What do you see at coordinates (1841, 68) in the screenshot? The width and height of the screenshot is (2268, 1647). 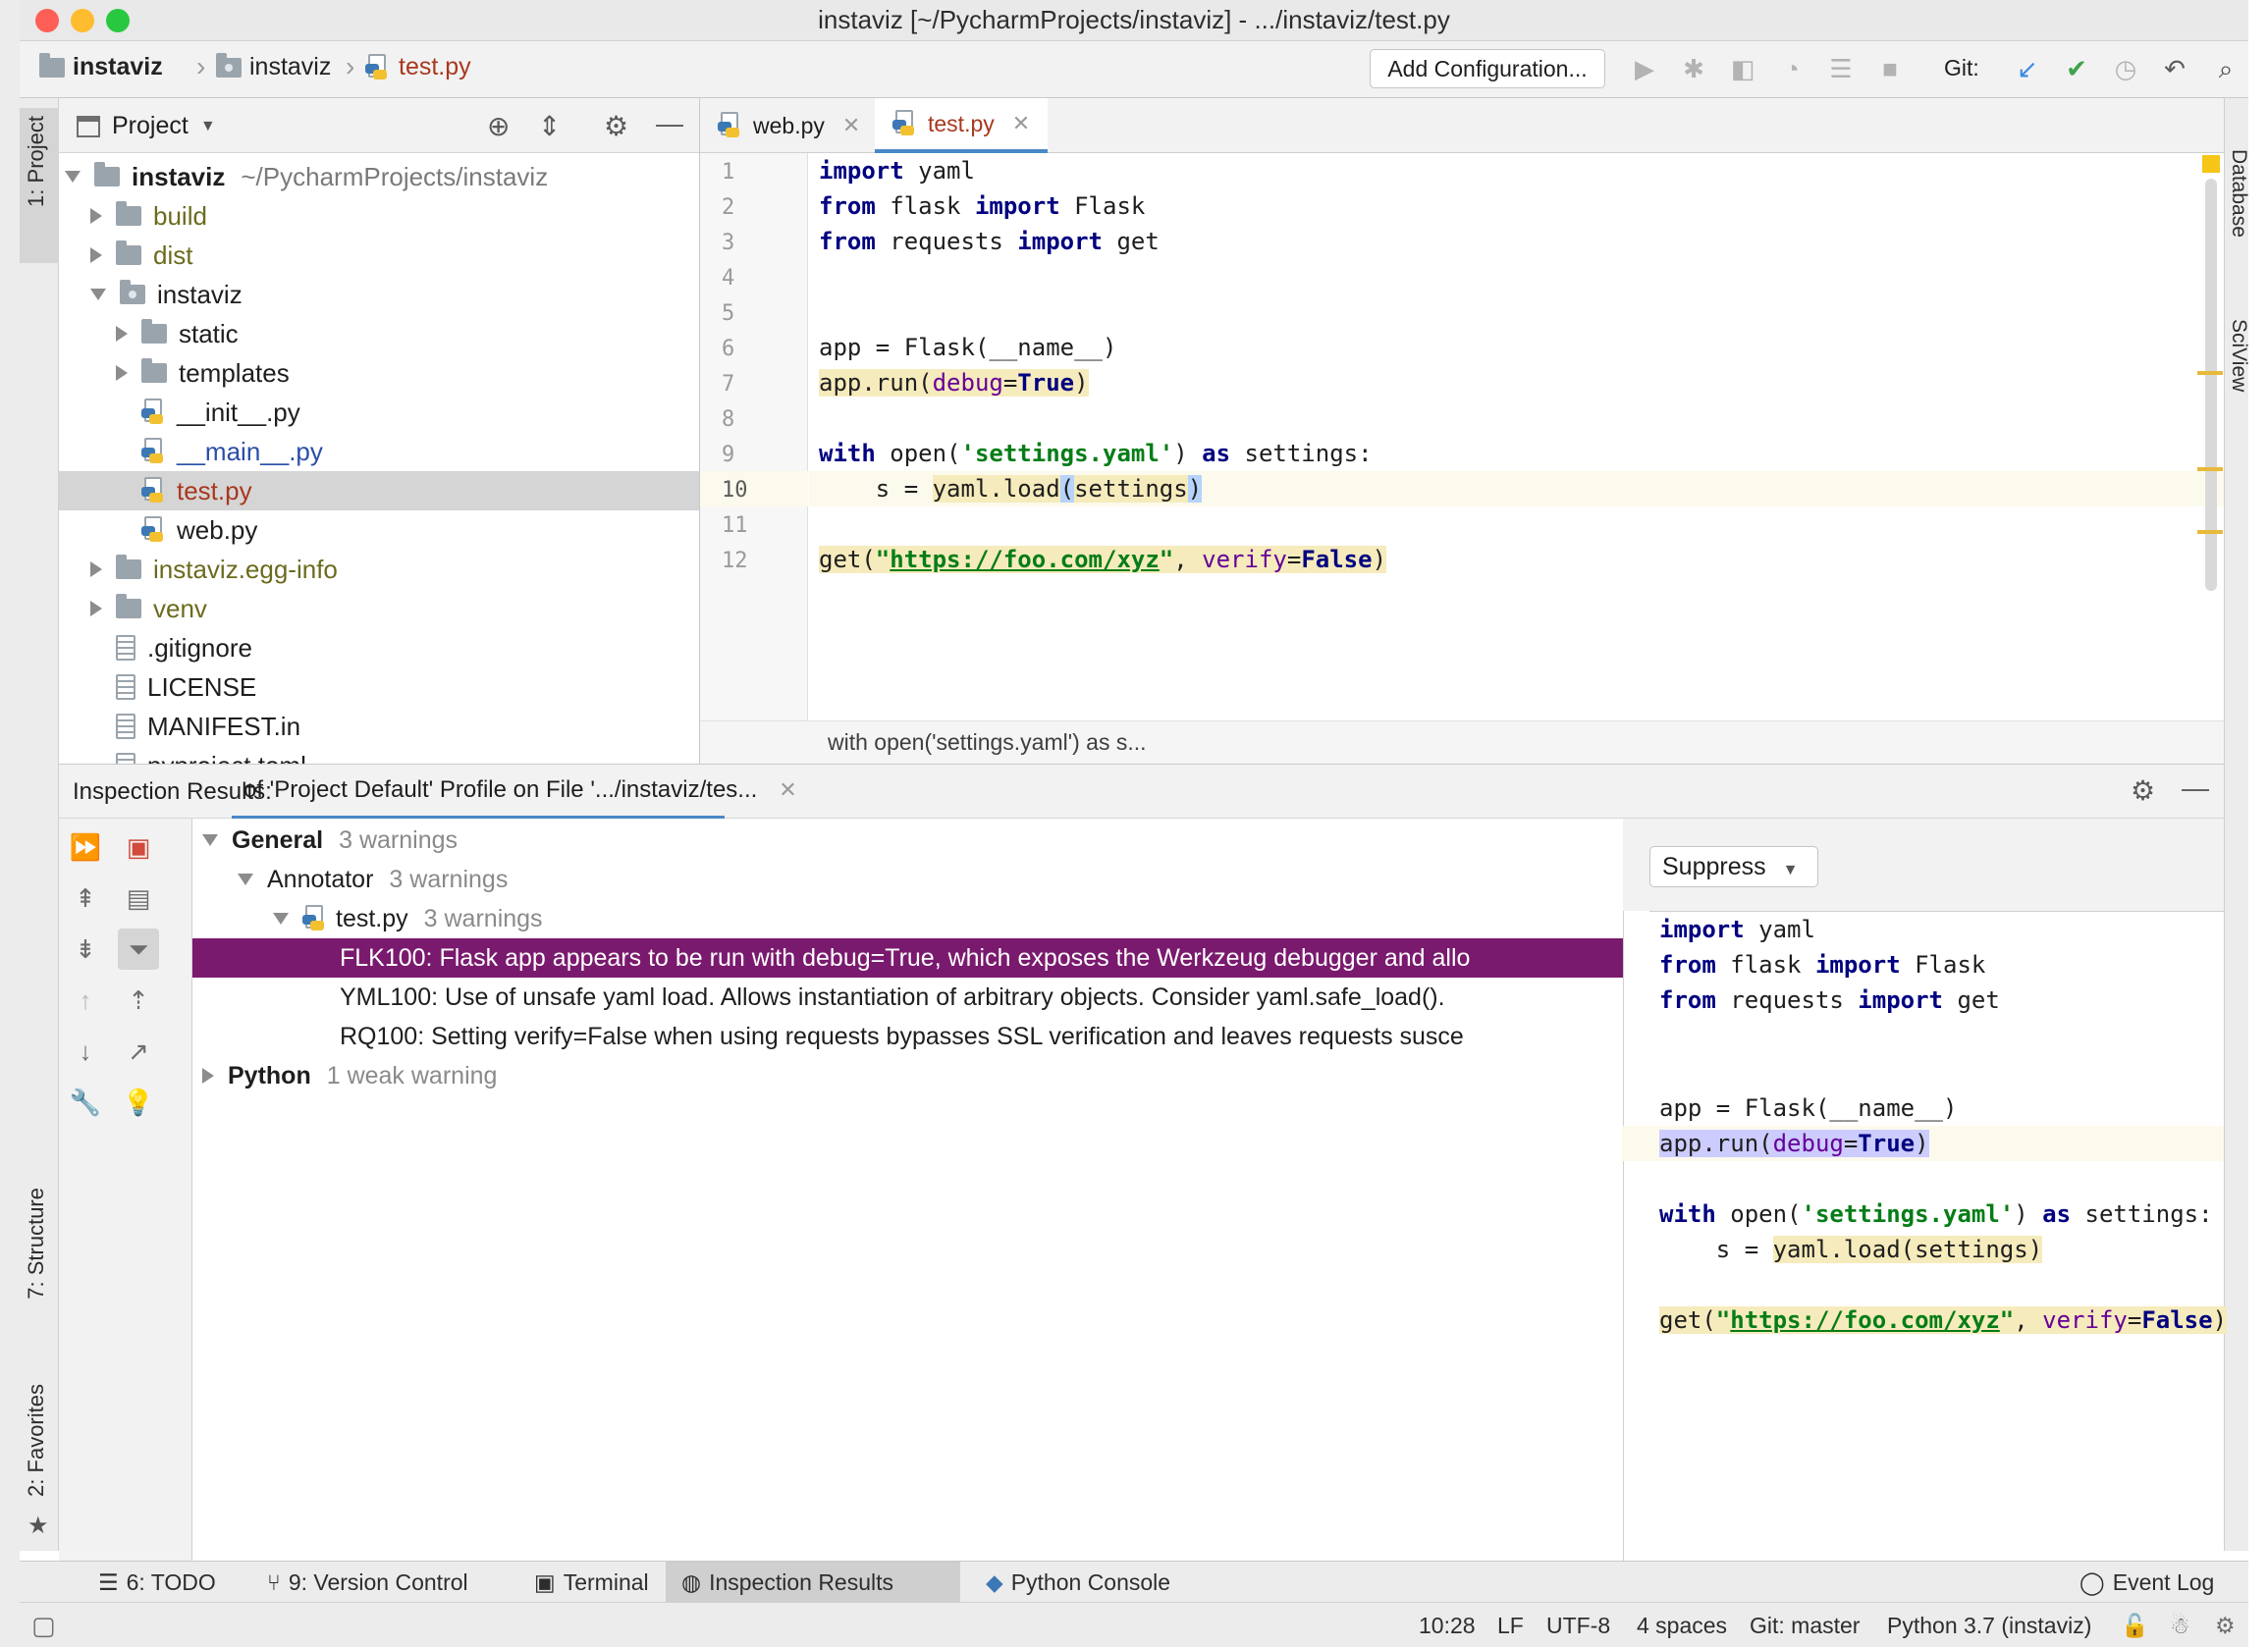 I see `concurrency-icon: ☰` at bounding box center [1841, 68].